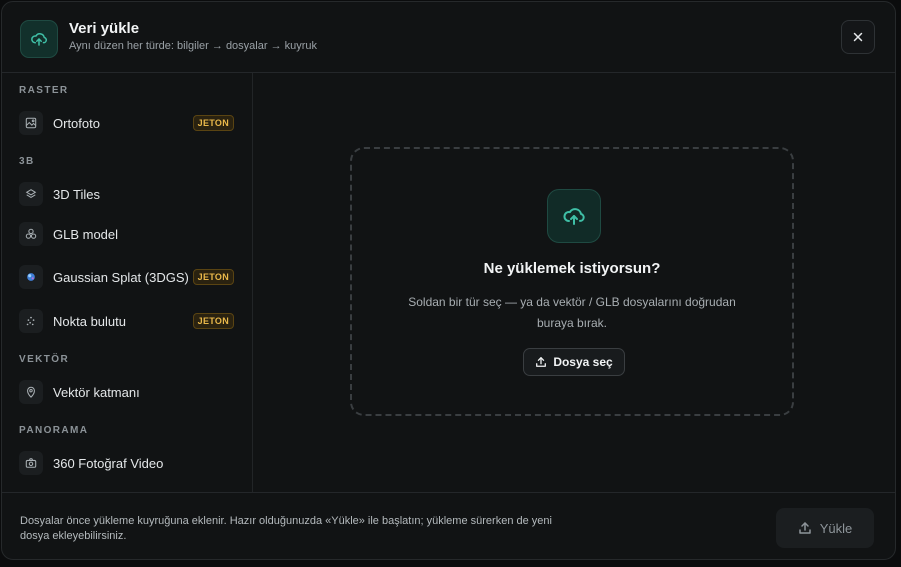  I want to click on close-button, so click(858, 37).